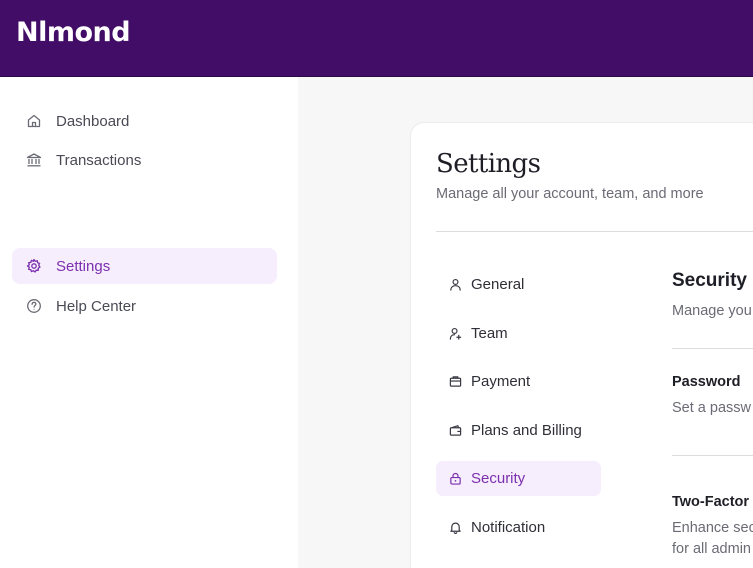  What do you see at coordinates (712, 311) in the screenshot?
I see `section-subtitle: Manage you` at bounding box center [712, 311].